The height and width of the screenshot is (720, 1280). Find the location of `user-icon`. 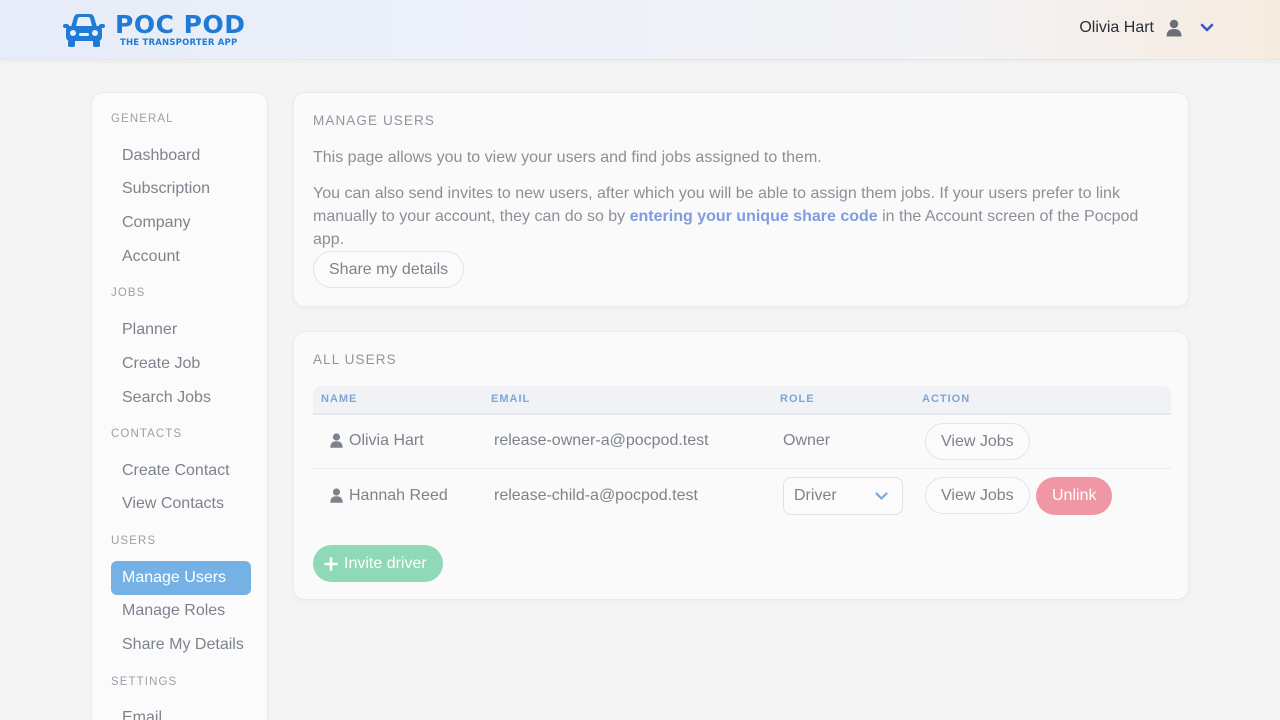

user-icon is located at coordinates (1174, 28).